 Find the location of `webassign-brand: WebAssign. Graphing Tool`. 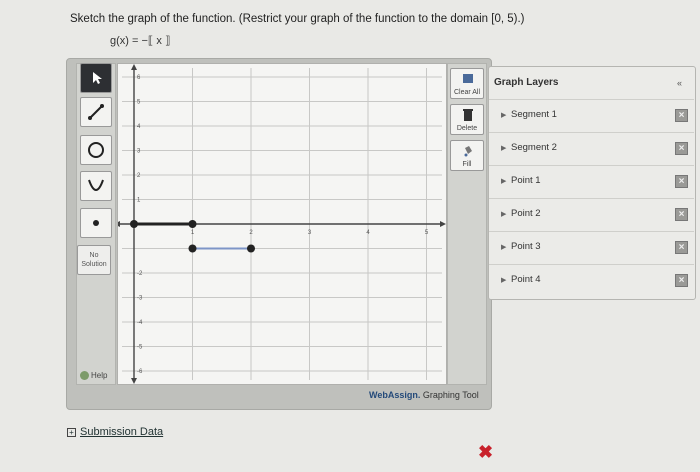

webassign-brand: WebAssign. Graphing Tool is located at coordinates (424, 395).